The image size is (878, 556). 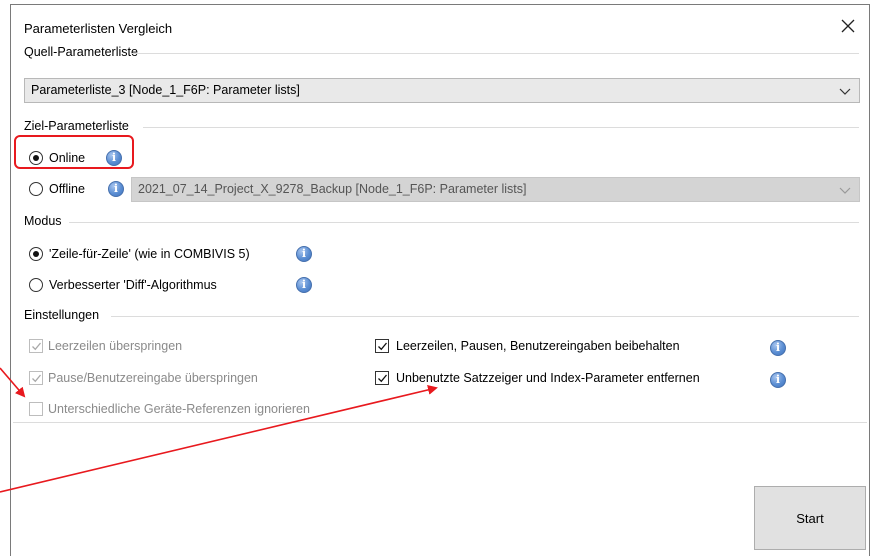 What do you see at coordinates (67, 189) in the screenshot?
I see `offline-label: Offline` at bounding box center [67, 189].